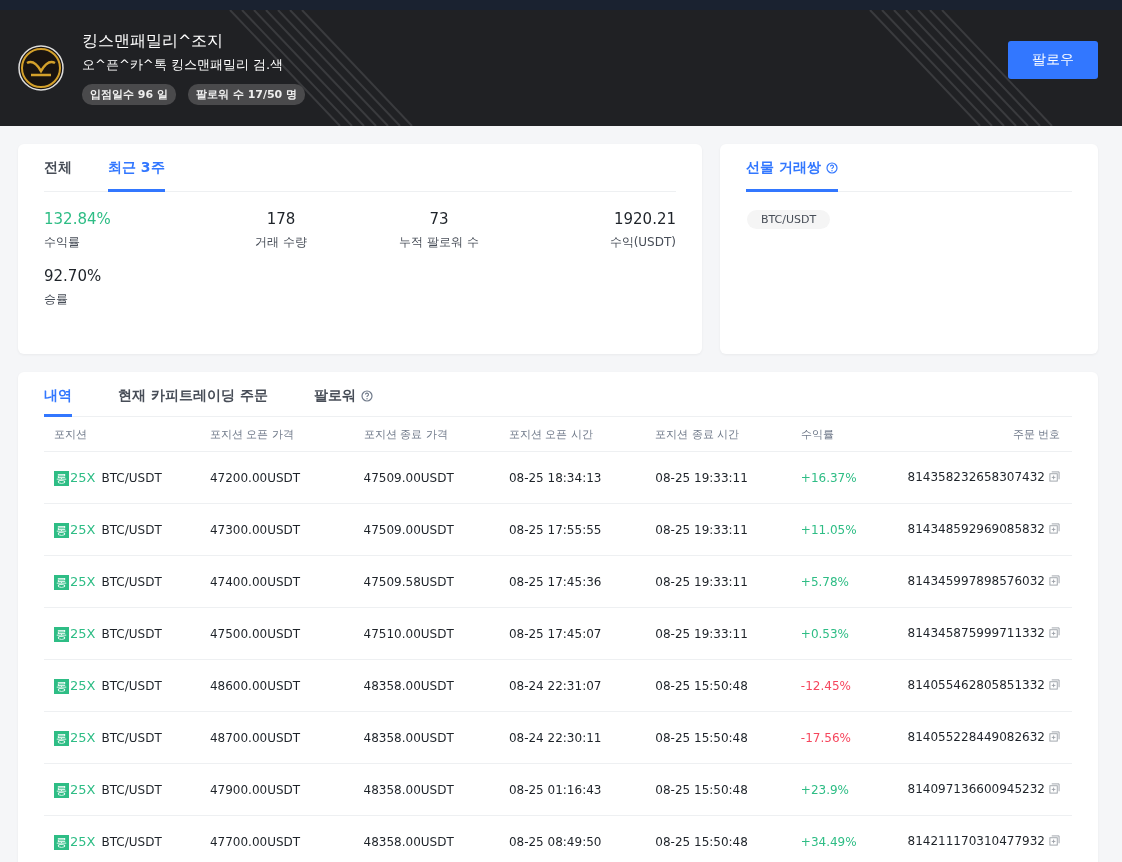  I want to click on column-header: 수익률, so click(844, 434).